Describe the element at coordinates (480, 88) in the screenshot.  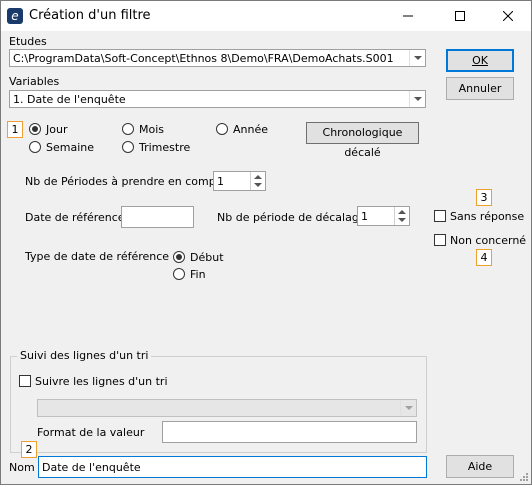
I see `cancel-button: Annuler` at that location.